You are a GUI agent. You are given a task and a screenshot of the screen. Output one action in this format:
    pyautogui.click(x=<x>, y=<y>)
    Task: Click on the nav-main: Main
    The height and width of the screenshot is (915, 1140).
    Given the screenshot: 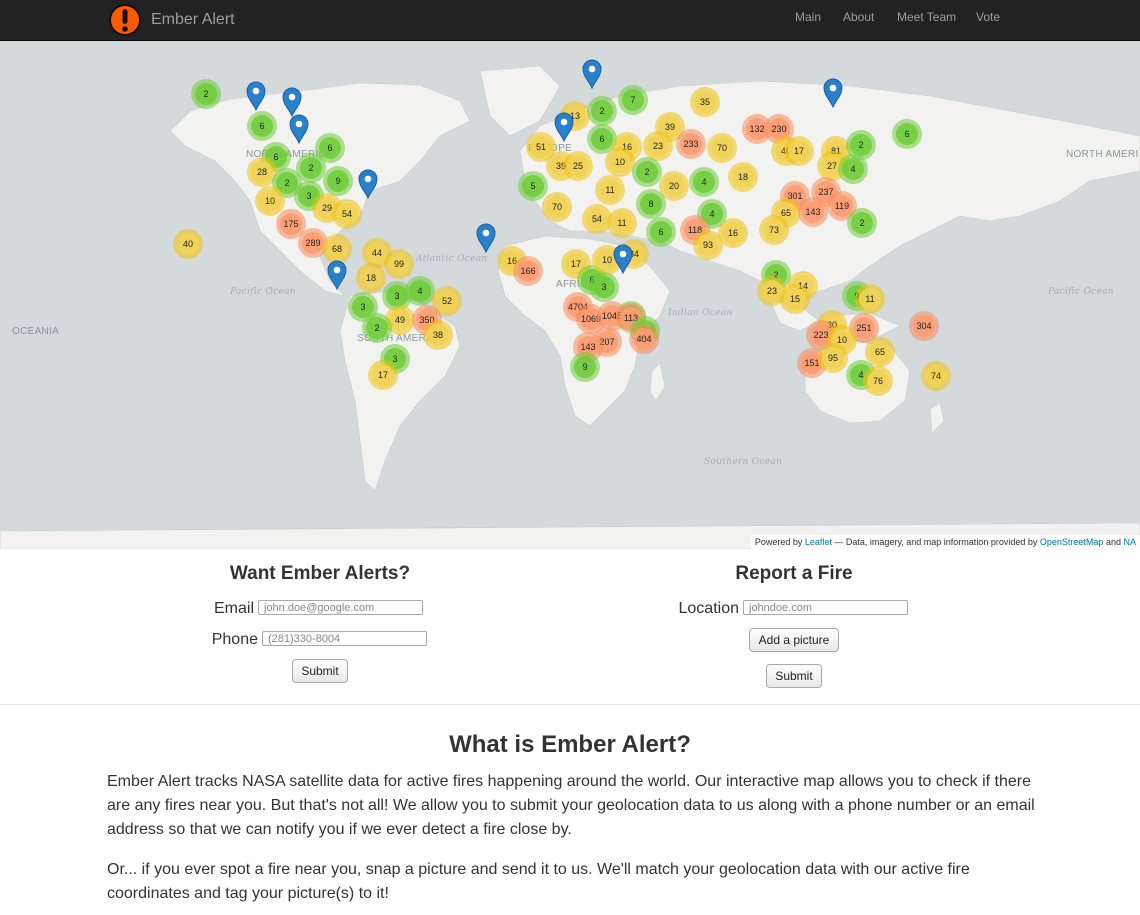 What is the action you would take?
    pyautogui.click(x=808, y=17)
    